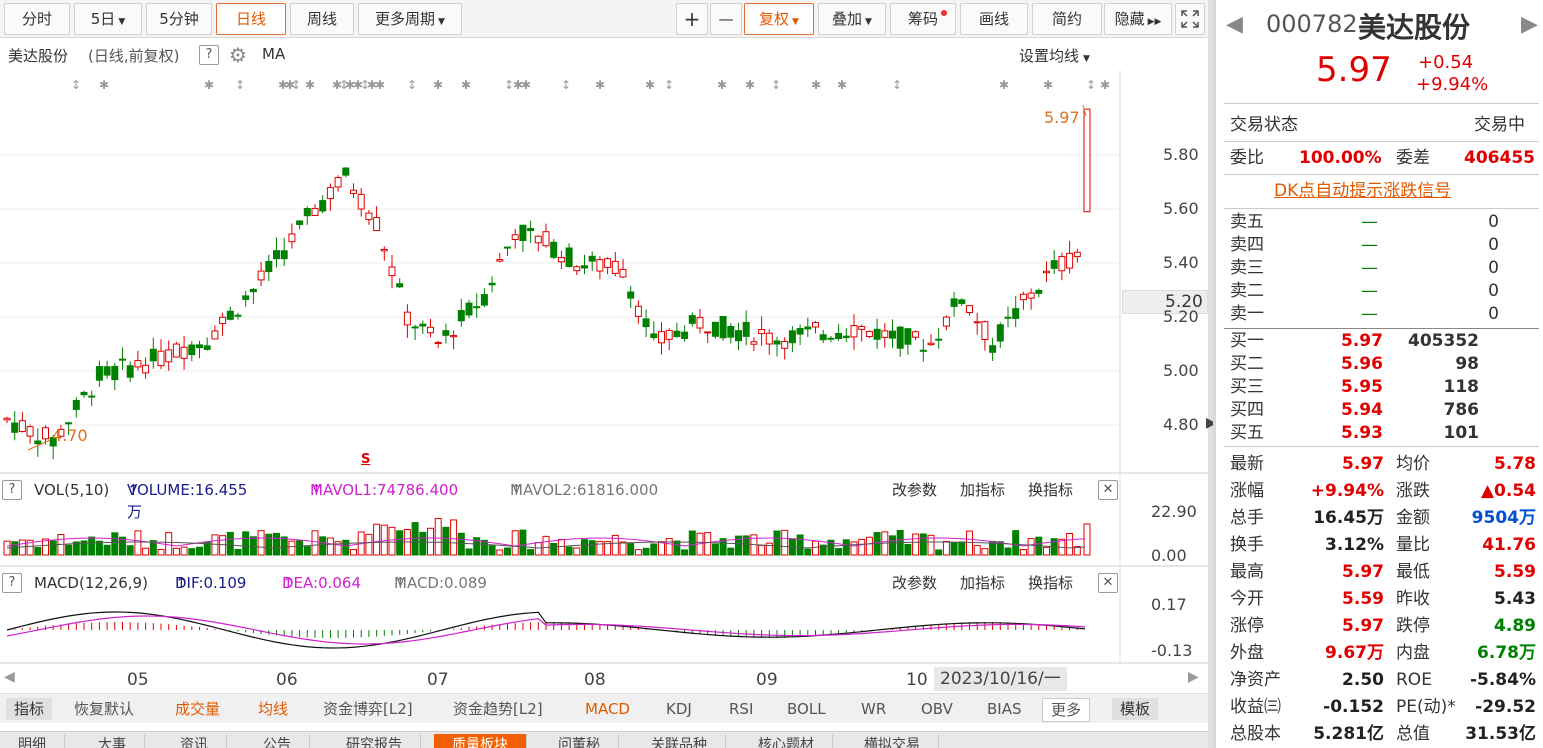 This screenshot has height=748, width=1543. Describe the element at coordinates (1135, 709) in the screenshot. I see `template-button: 模板` at that location.